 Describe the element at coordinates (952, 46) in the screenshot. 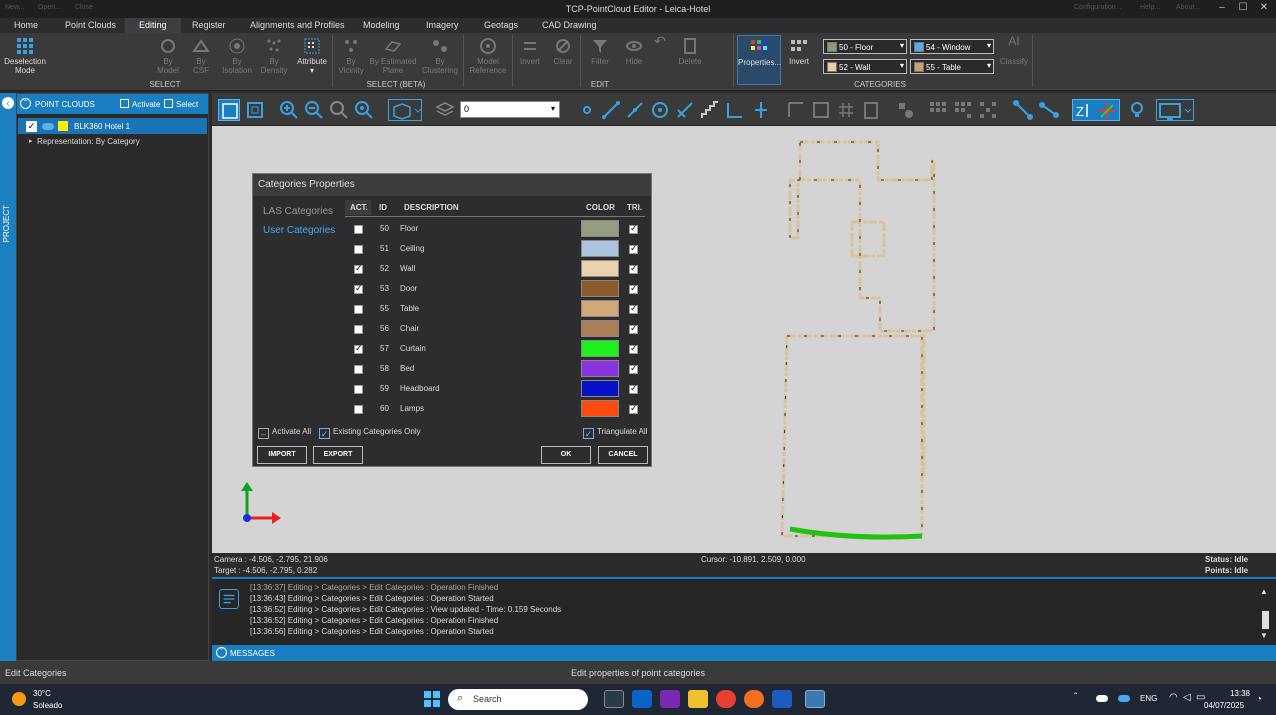

I see `category-select-window: 54 - Window ▾` at that location.